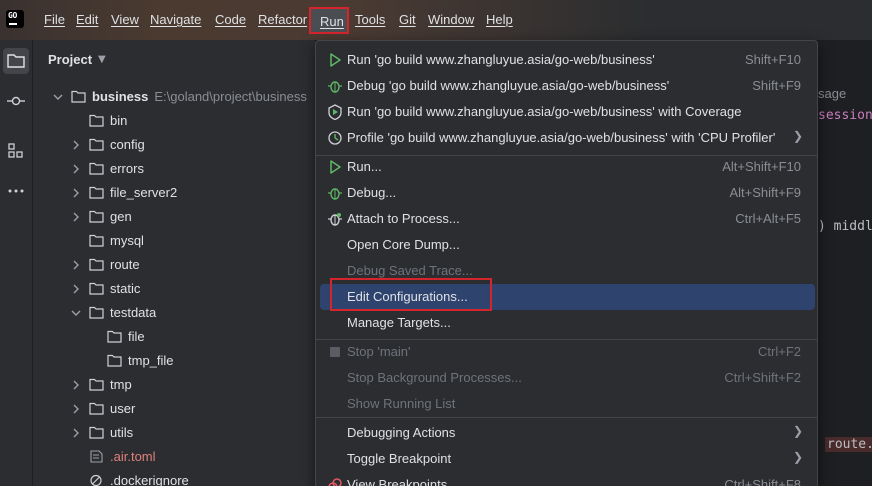 Image resolution: width=872 pixels, height=486 pixels. Describe the element at coordinates (133, 312) in the screenshot. I see `tree-item-label: testdata` at that location.